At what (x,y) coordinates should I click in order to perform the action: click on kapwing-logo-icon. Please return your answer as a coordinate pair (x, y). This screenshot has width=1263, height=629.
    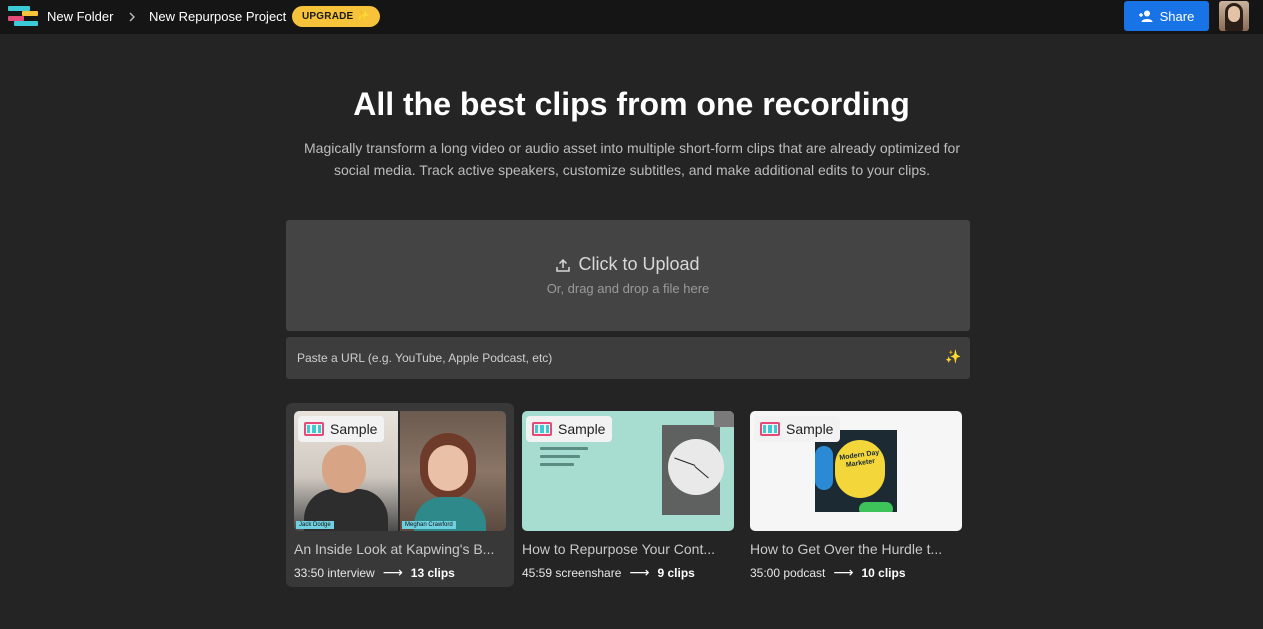
    Looking at the image, I should click on (23, 17).